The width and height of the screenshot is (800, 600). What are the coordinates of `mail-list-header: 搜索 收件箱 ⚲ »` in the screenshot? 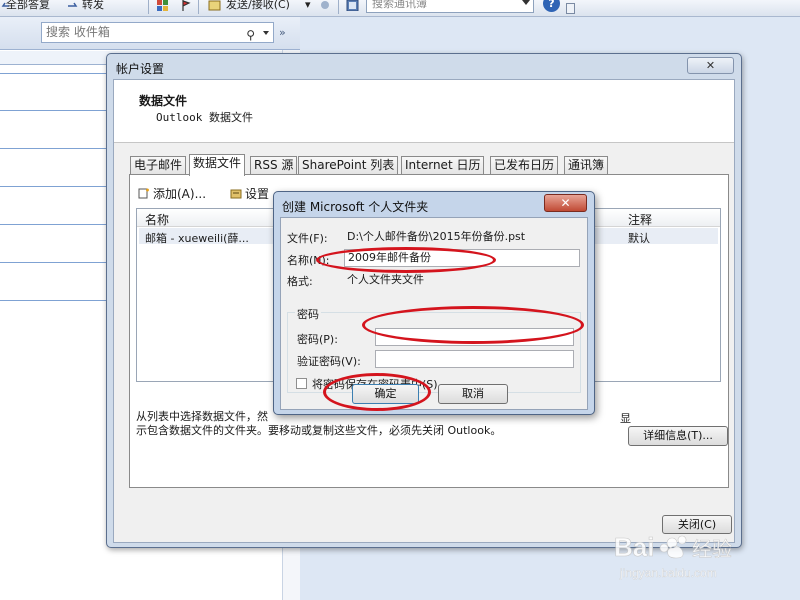 It's located at (150, 33).